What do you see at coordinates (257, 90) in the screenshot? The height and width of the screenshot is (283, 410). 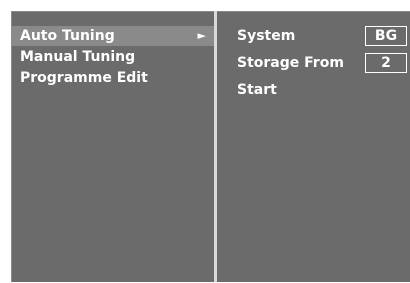 I see `start-option: Start` at bounding box center [257, 90].